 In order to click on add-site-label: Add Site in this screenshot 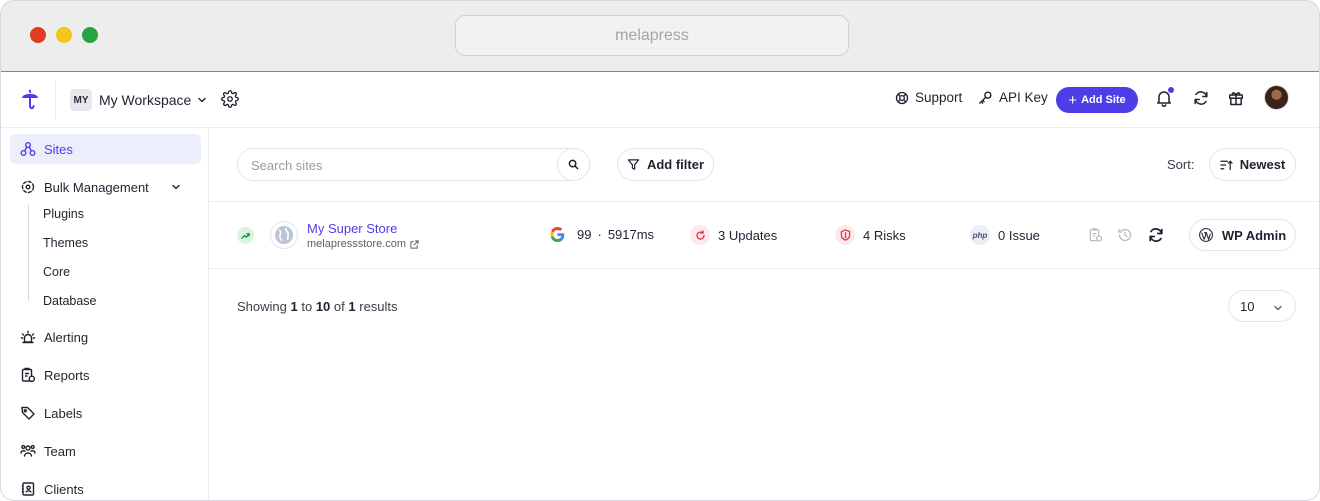, I will do `click(1103, 100)`.